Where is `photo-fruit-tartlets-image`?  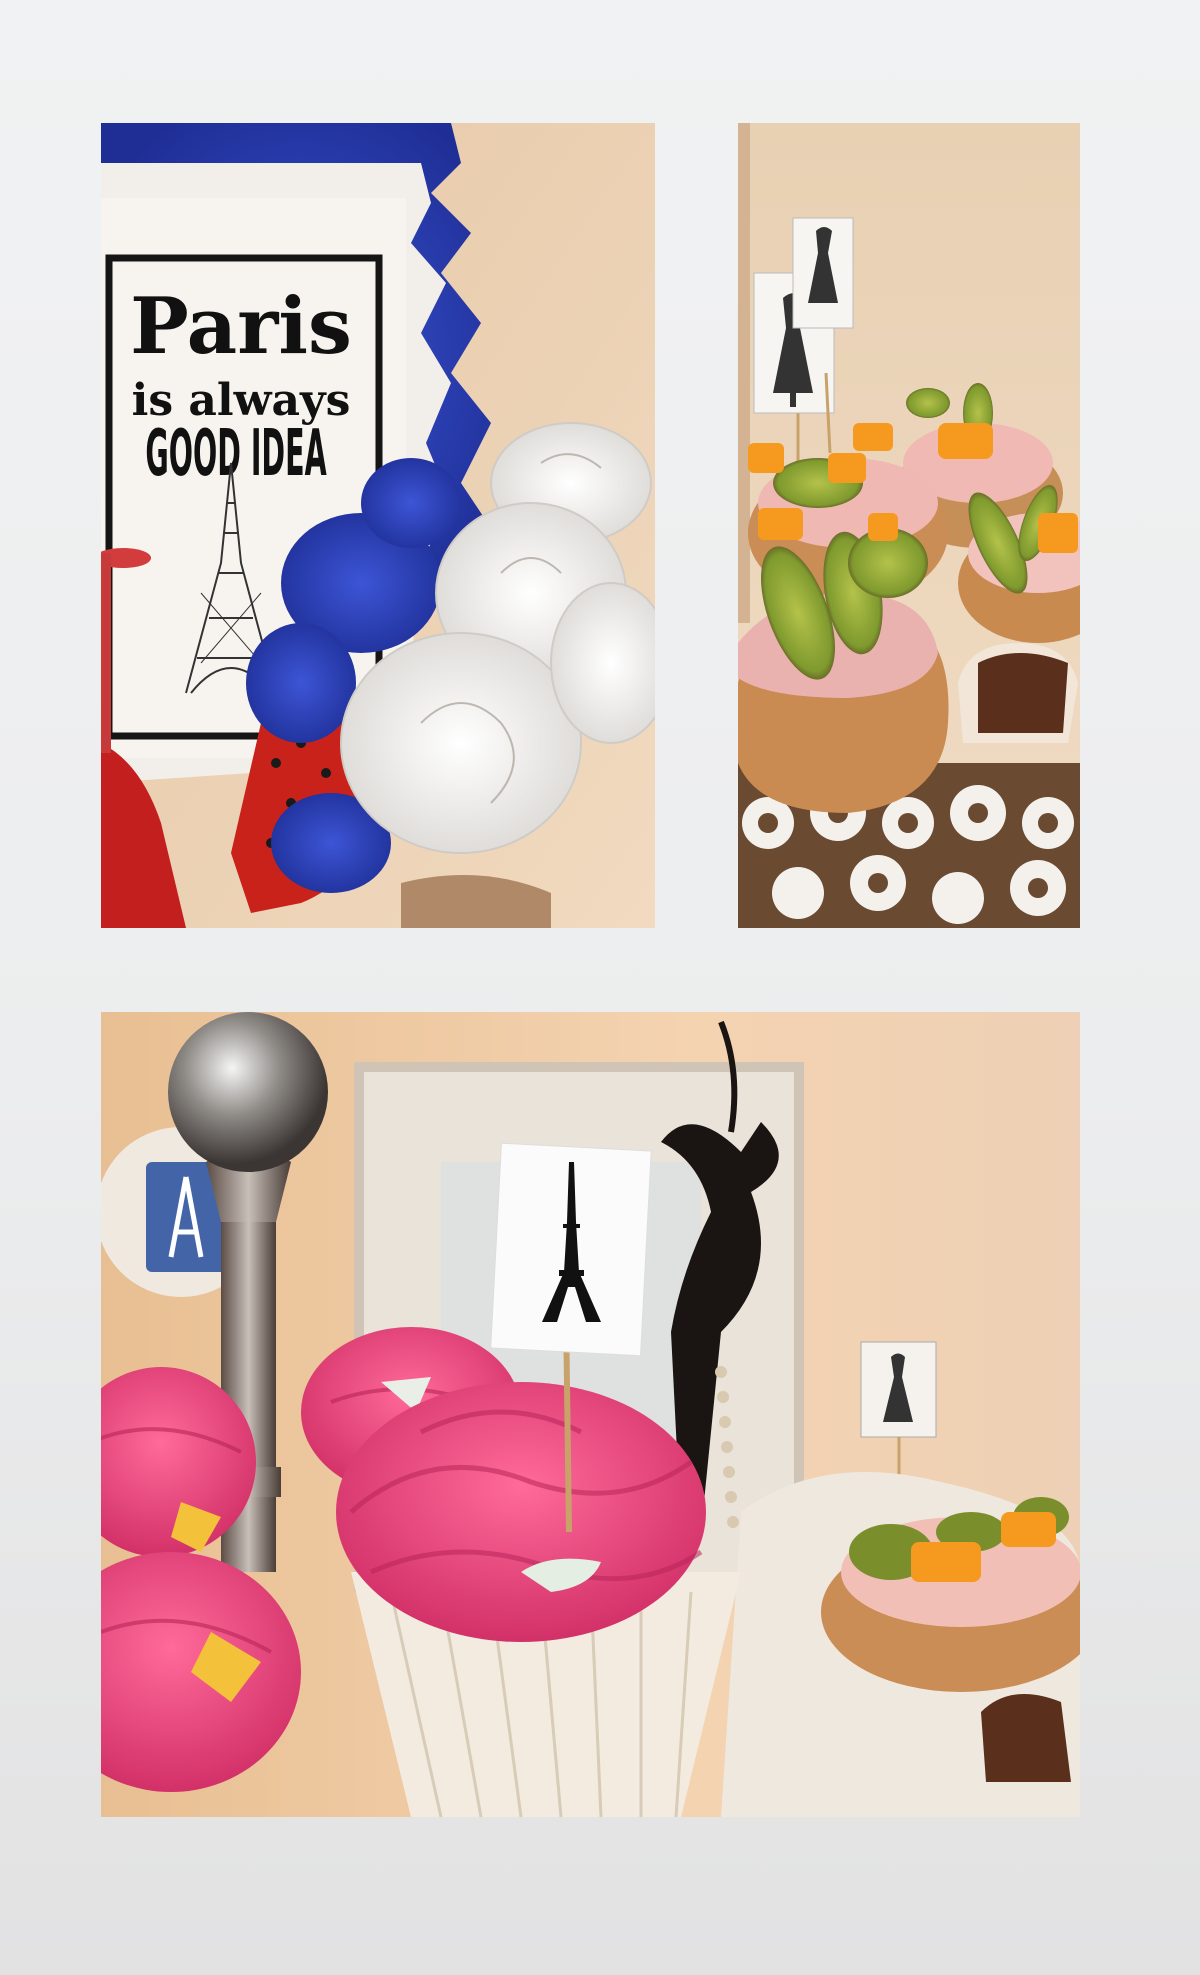 photo-fruit-tartlets-image is located at coordinates (909, 525).